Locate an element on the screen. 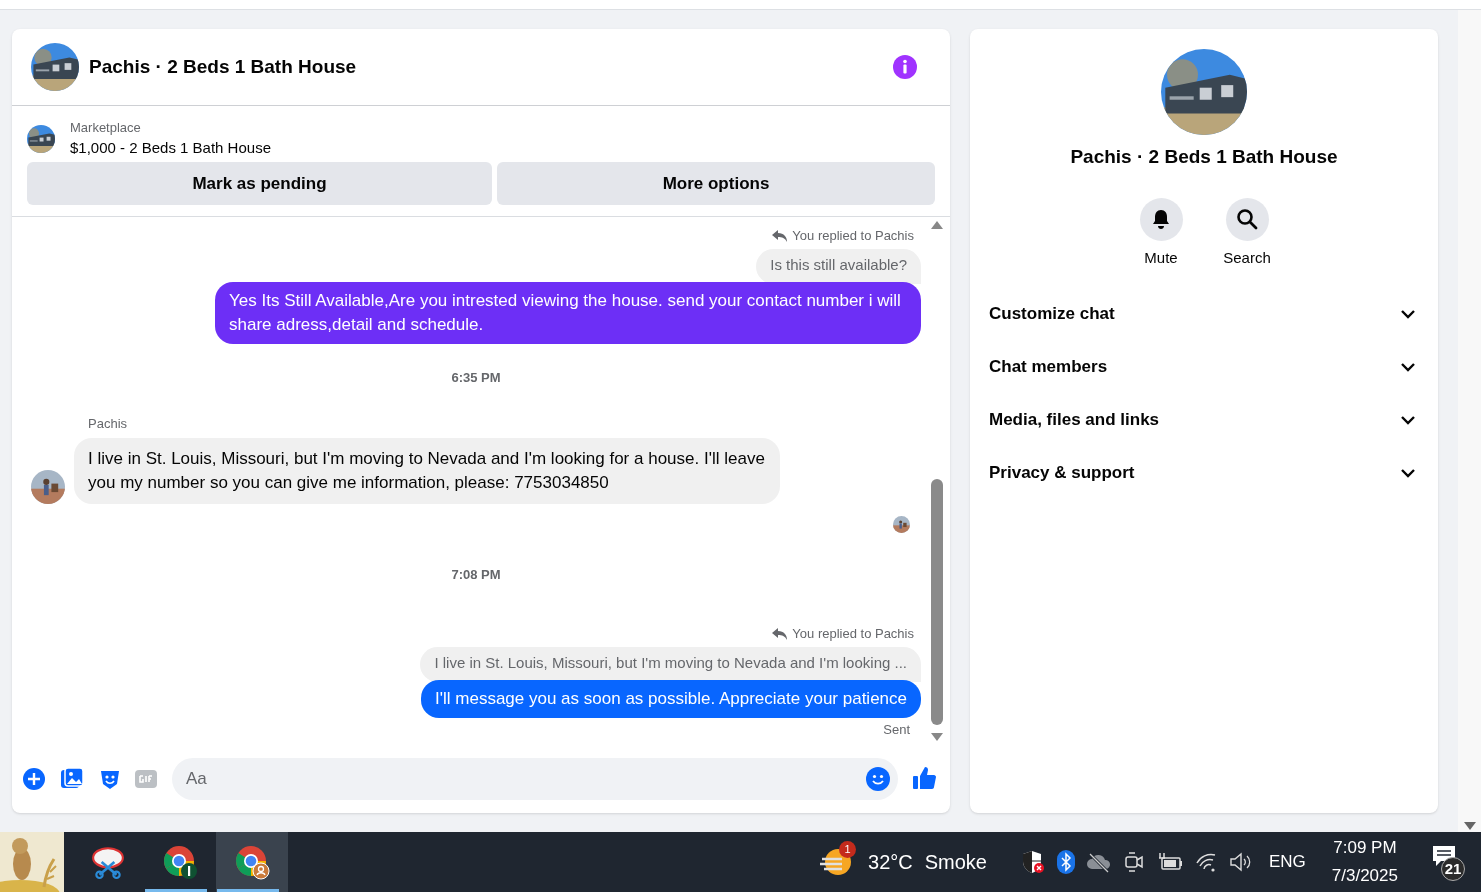 The image size is (1481, 892). clock: 7:09 PM 7/3/2025 is located at coordinates (1364, 862).